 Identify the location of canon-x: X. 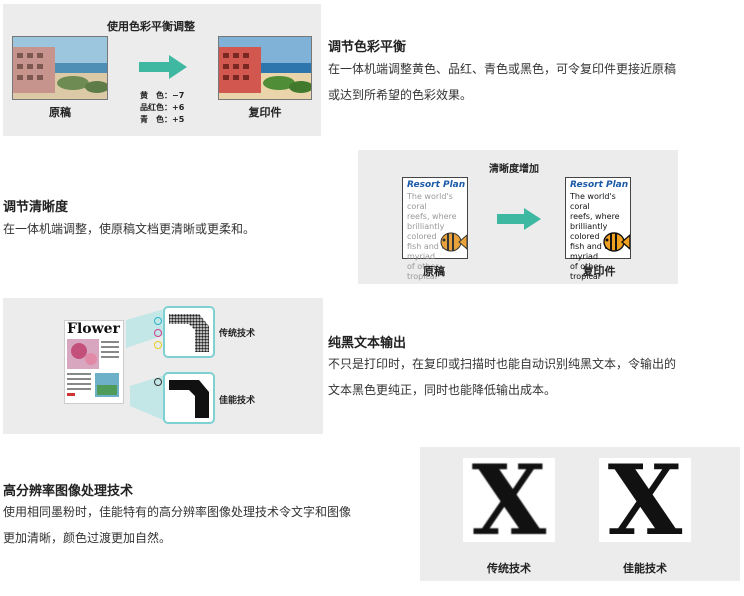
(645, 500).